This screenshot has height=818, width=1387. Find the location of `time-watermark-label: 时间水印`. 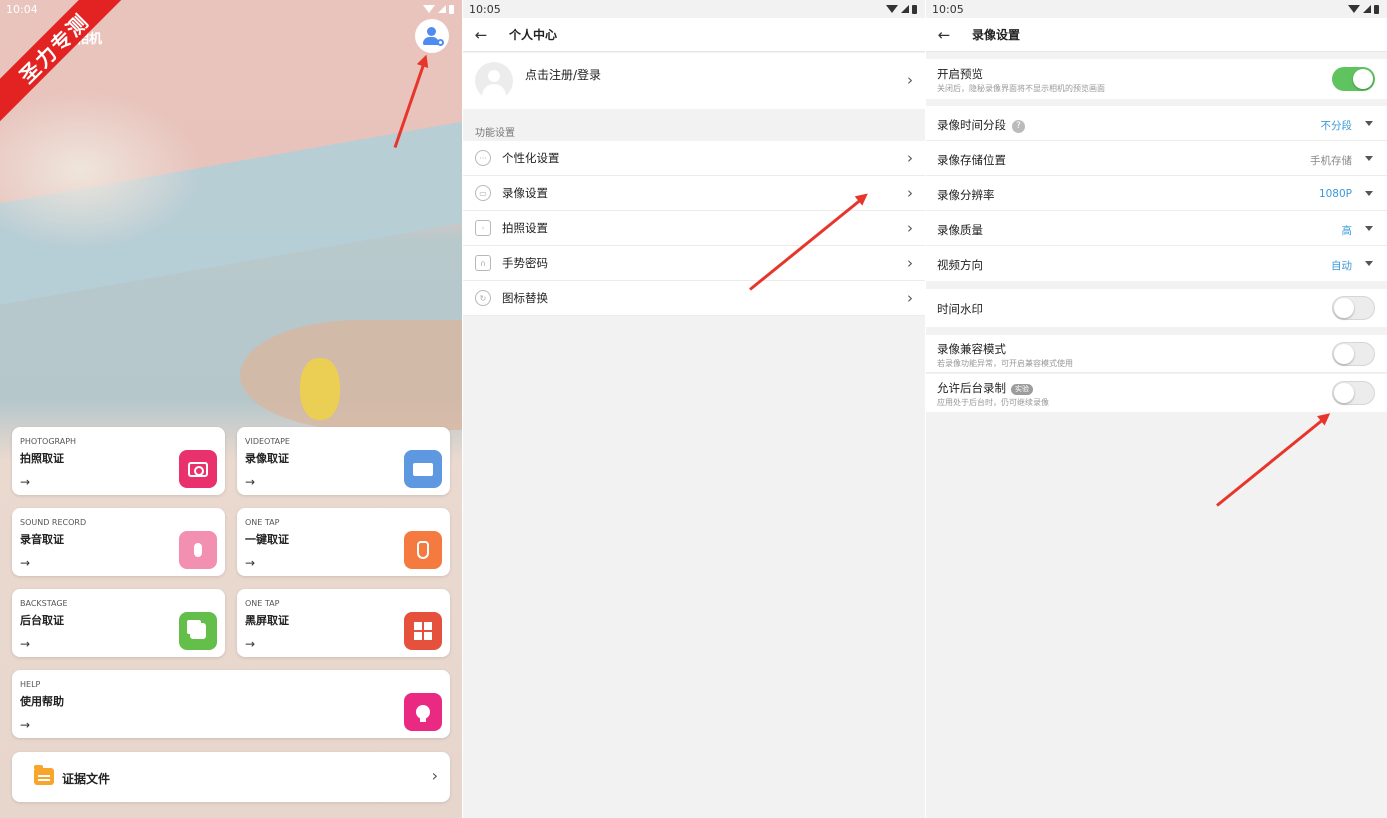

time-watermark-label: 时间水印 is located at coordinates (960, 309).